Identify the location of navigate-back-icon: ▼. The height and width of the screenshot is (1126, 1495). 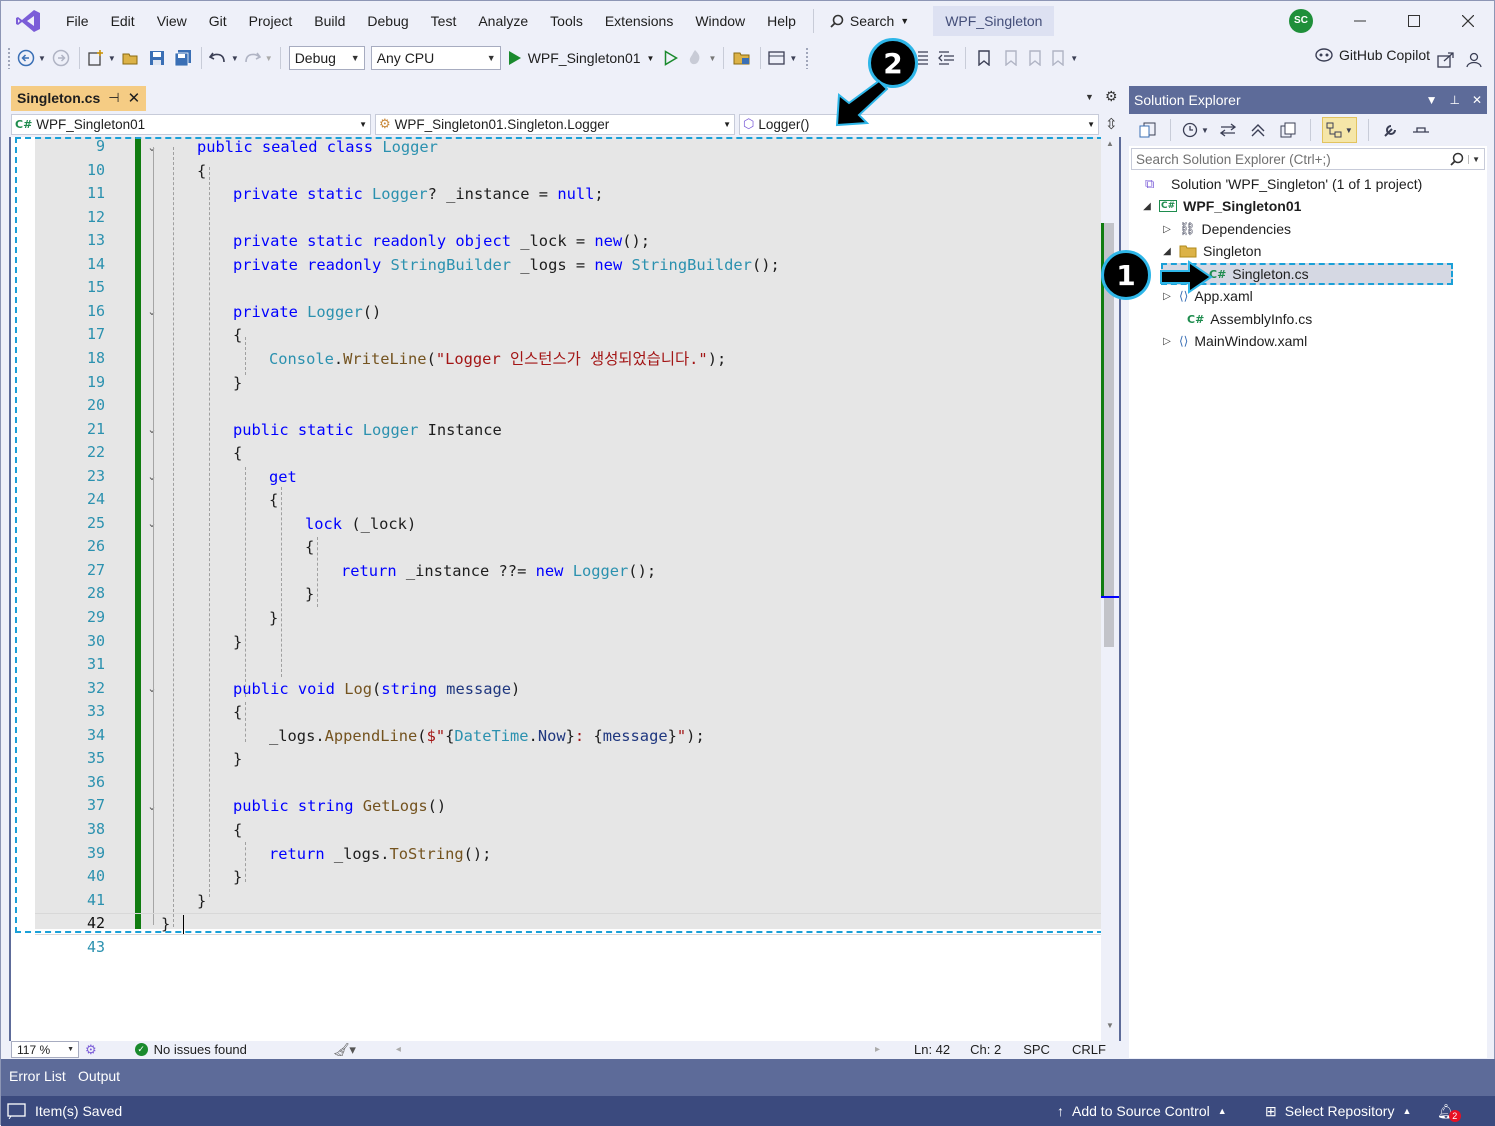
(31, 58).